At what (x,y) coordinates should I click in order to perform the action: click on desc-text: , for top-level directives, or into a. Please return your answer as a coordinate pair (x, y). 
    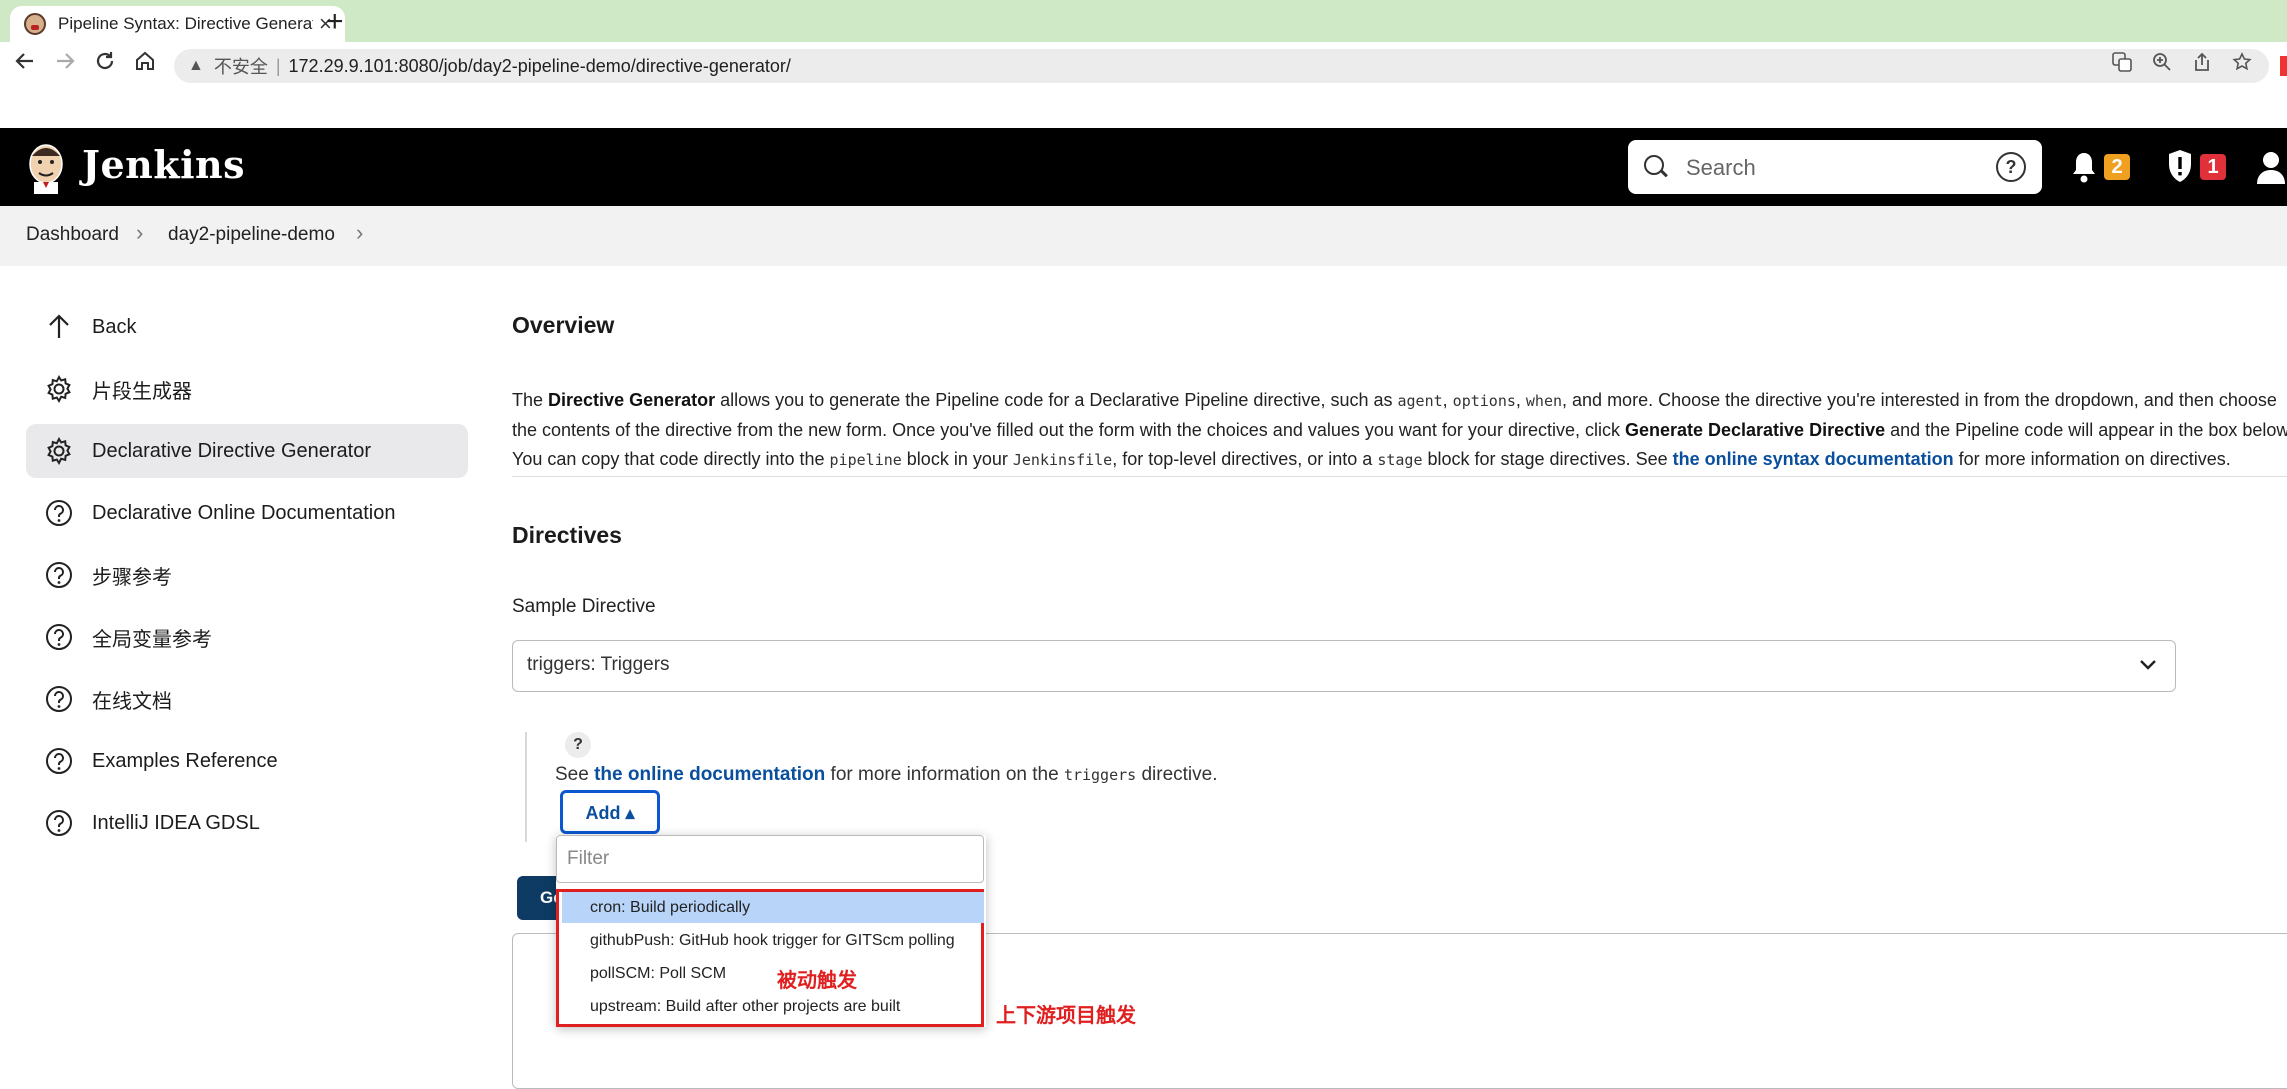
    Looking at the image, I should click on (1245, 459).